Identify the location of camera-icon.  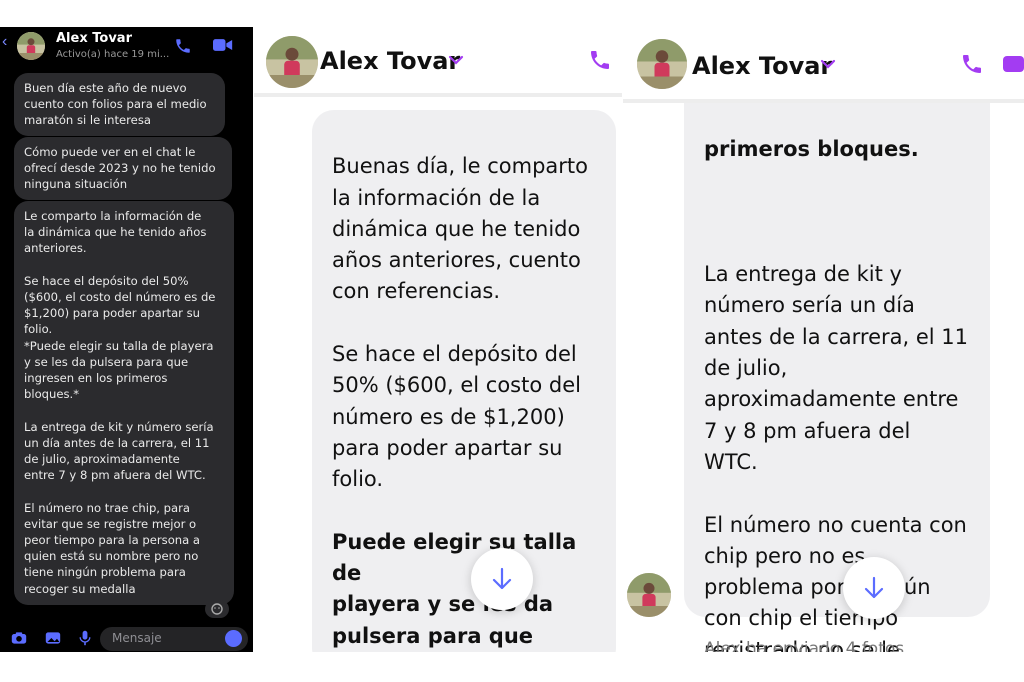
(19, 638).